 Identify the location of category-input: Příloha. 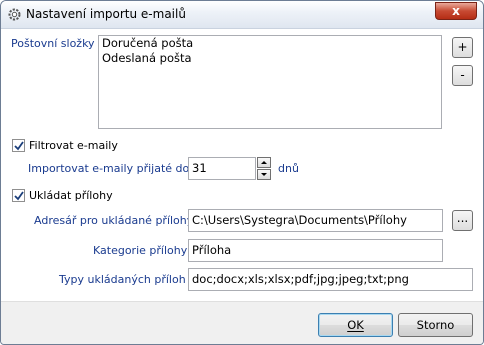
(315, 250).